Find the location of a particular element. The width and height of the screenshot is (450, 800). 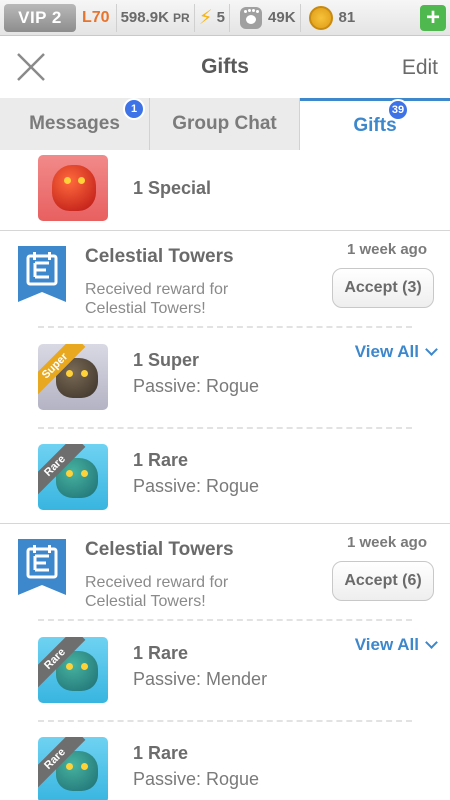

accept-button: Accept (6) is located at coordinates (383, 581).